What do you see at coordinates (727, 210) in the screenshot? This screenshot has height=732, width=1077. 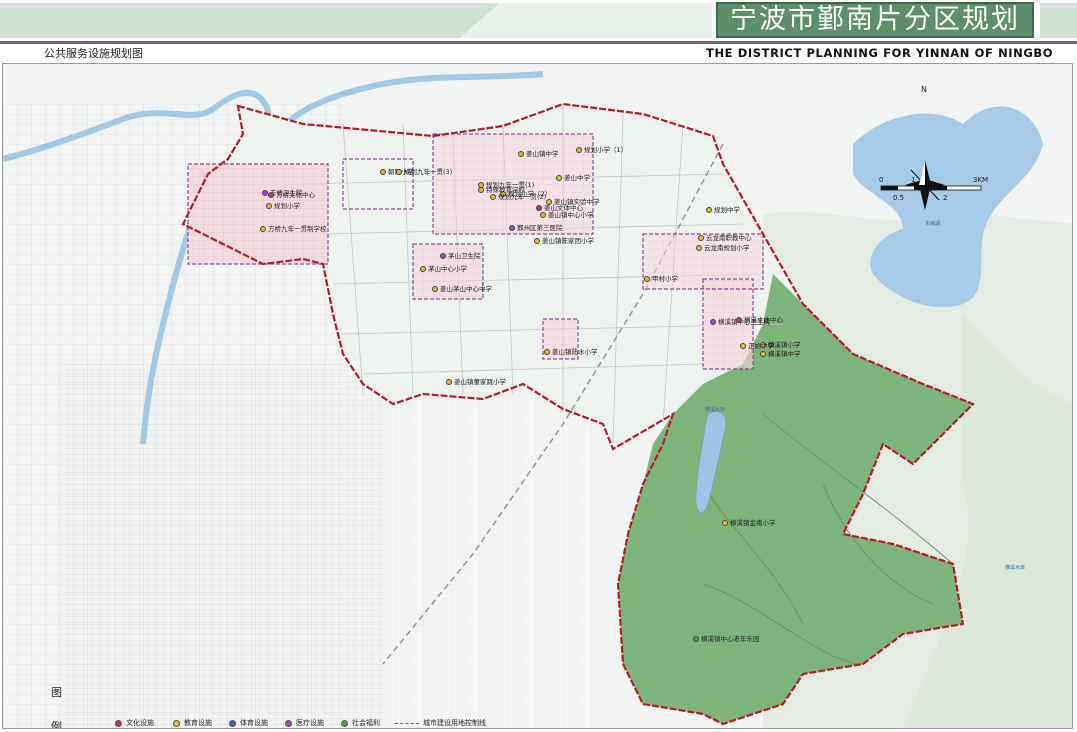 I see `facility-label: 规划中学` at bounding box center [727, 210].